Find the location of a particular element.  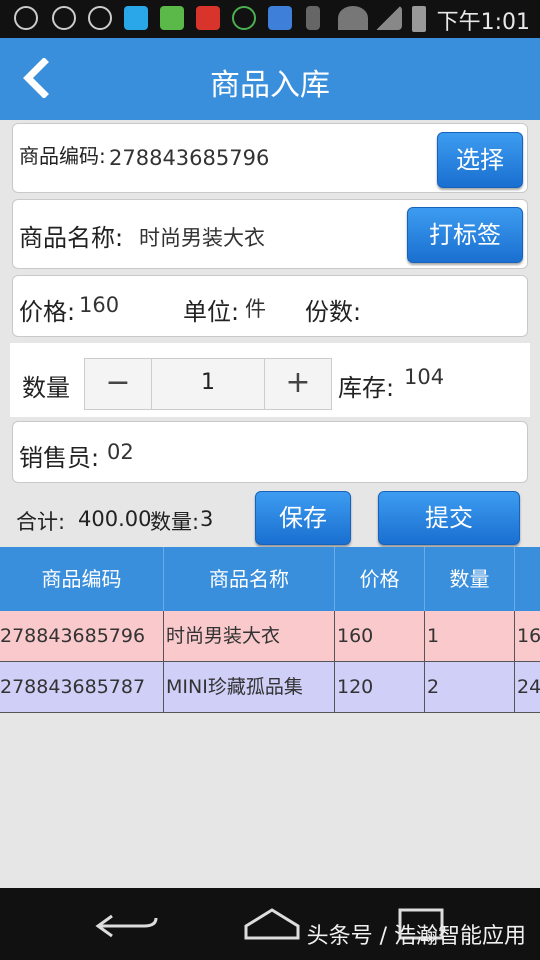

product-code-value: 278843685796 is located at coordinates (189, 158).